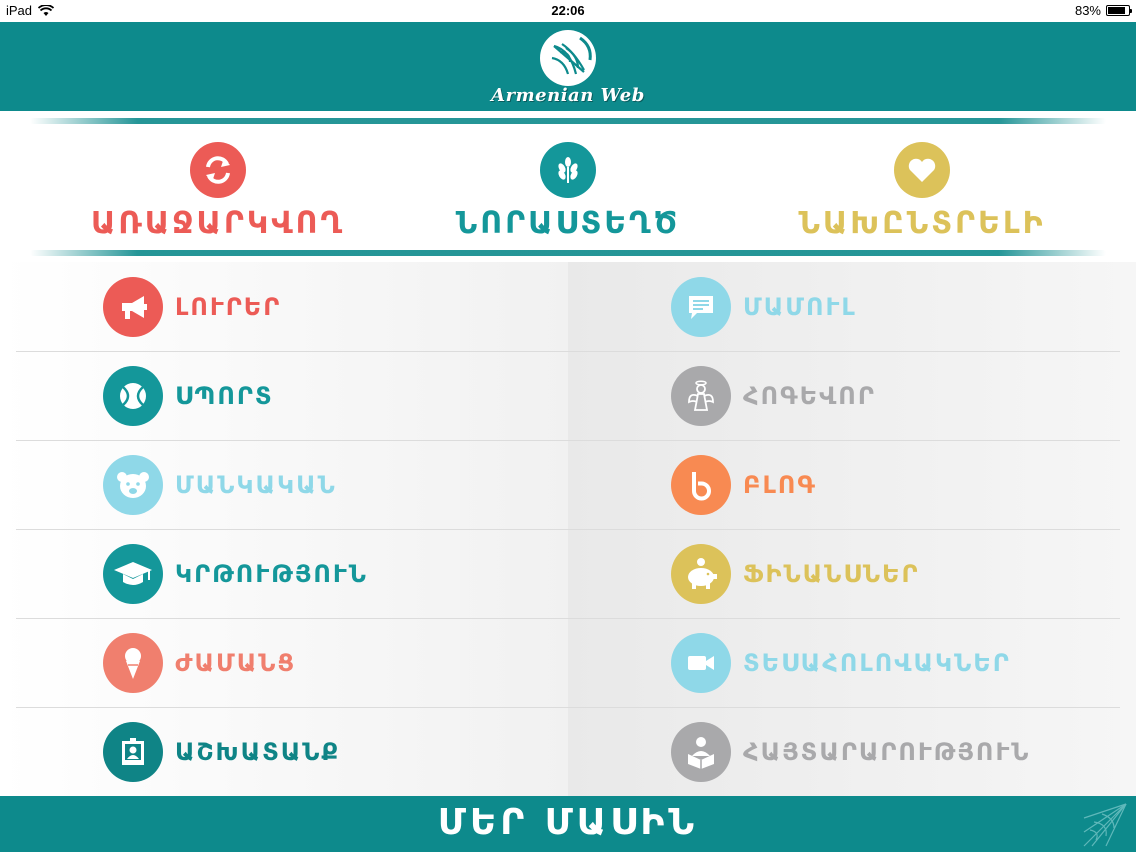 This screenshot has width=1136, height=852. What do you see at coordinates (568, 253) in the screenshot?
I see `categories-shadow-divider` at bounding box center [568, 253].